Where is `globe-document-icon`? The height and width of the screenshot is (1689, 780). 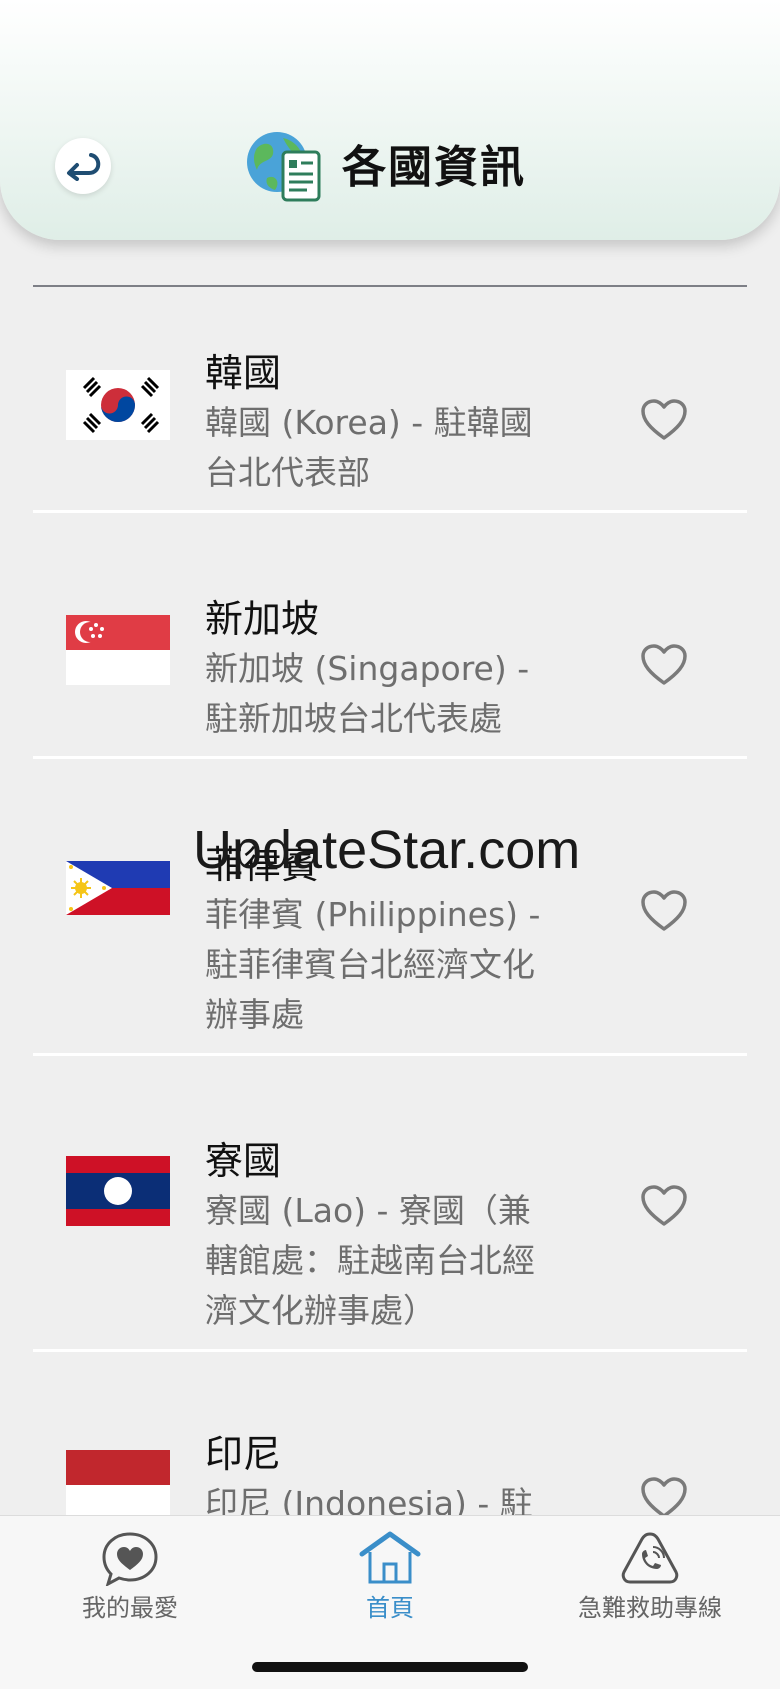
globe-document-icon is located at coordinates (284, 167).